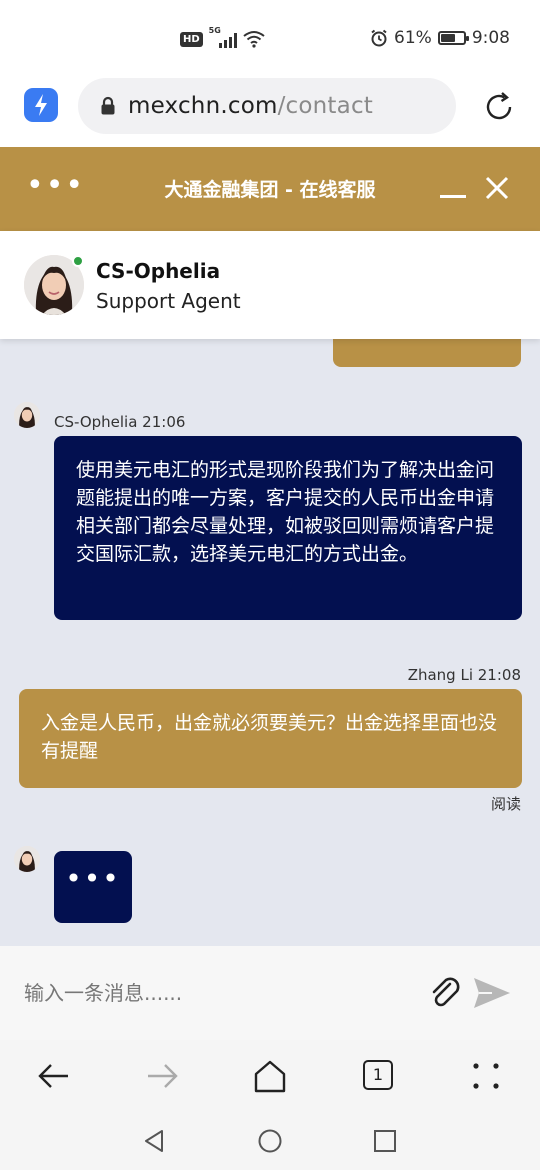 The image size is (540, 1170). Describe the element at coordinates (378, 1075) in the screenshot. I see `tabs-button: 1` at that location.